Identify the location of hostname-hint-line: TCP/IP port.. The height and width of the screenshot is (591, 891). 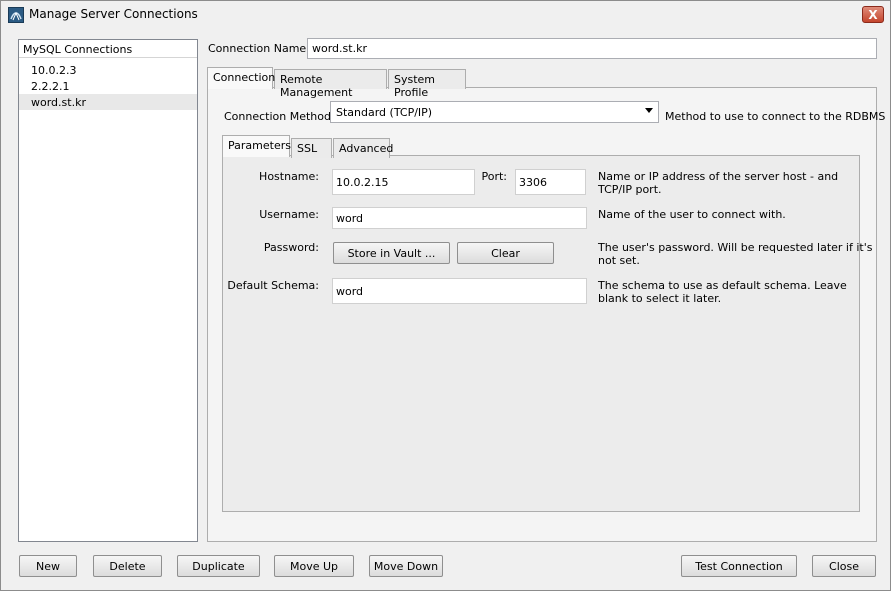
(630, 189).